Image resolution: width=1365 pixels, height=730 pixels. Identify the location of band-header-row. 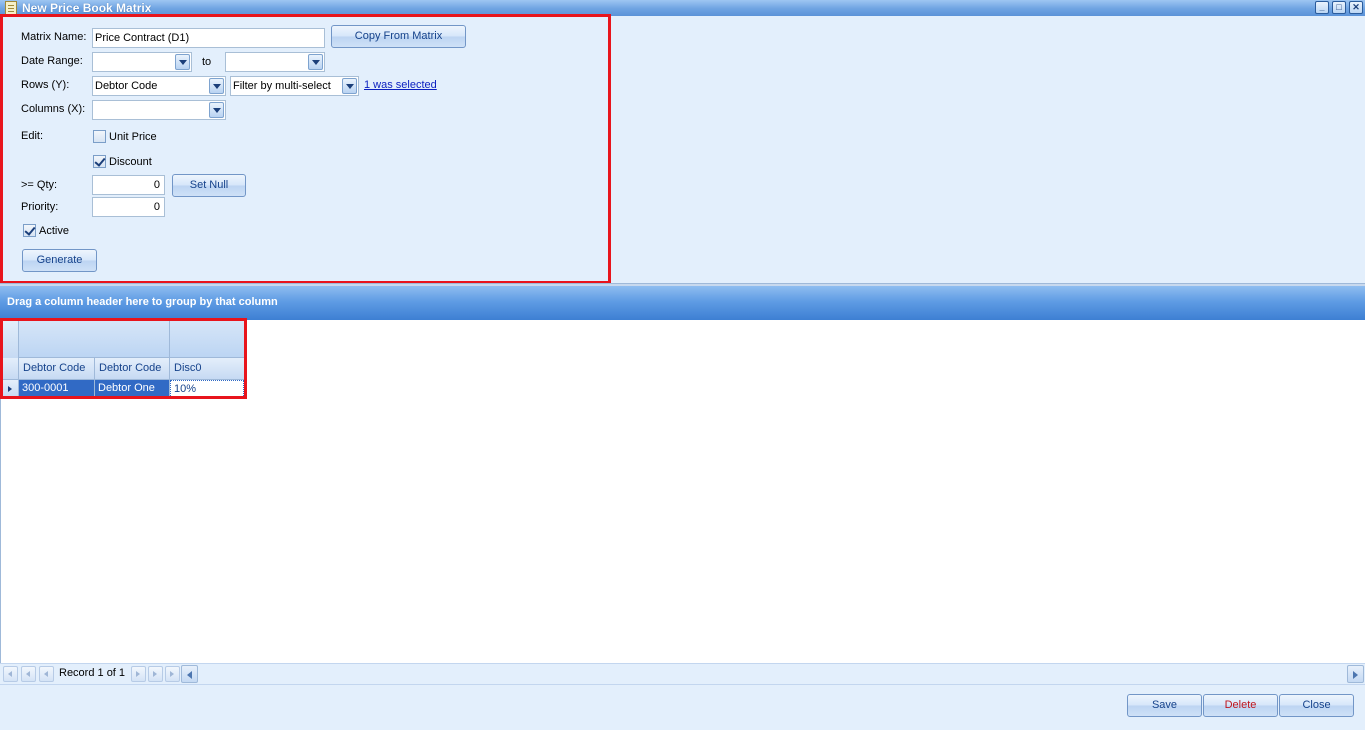
(123, 339).